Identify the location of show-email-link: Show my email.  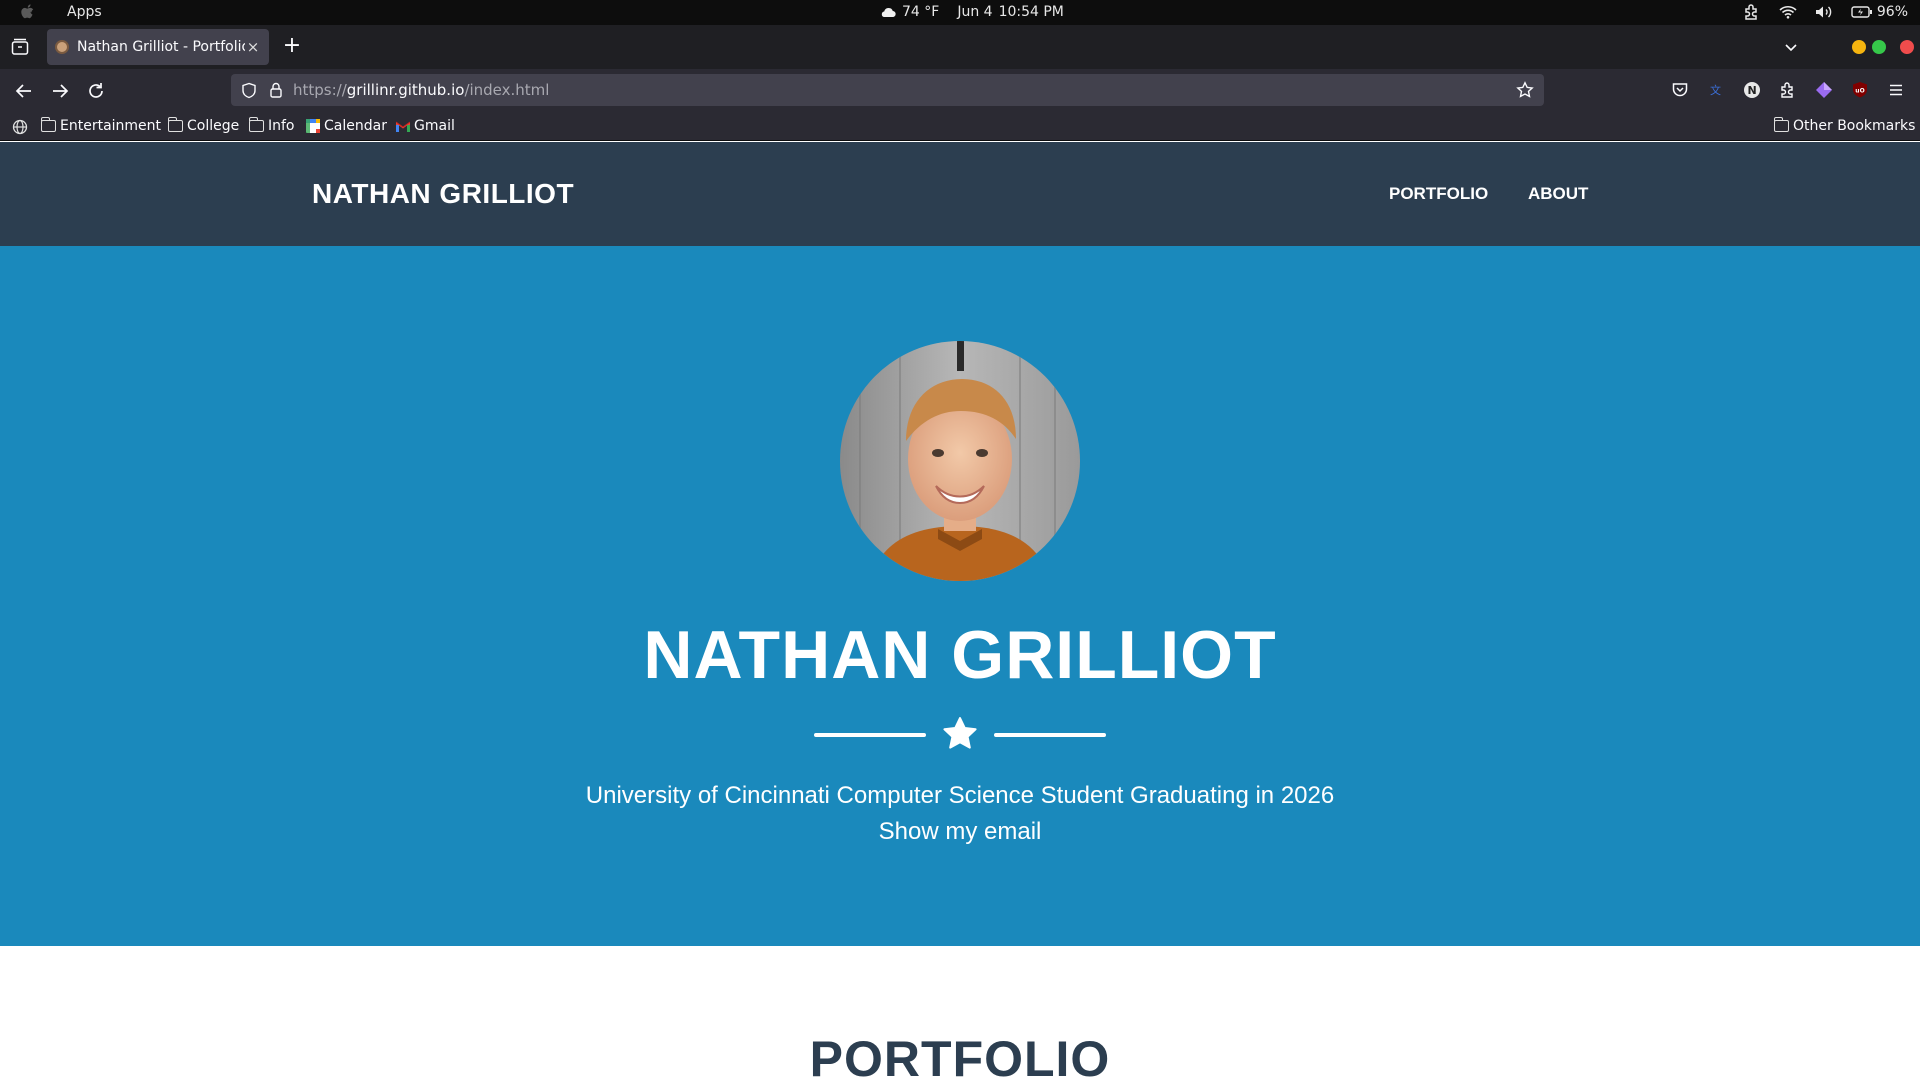
(960, 832).